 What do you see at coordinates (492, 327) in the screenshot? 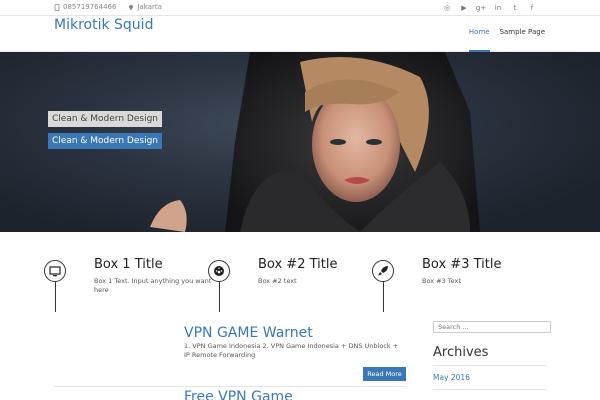
I see `search-input` at bounding box center [492, 327].